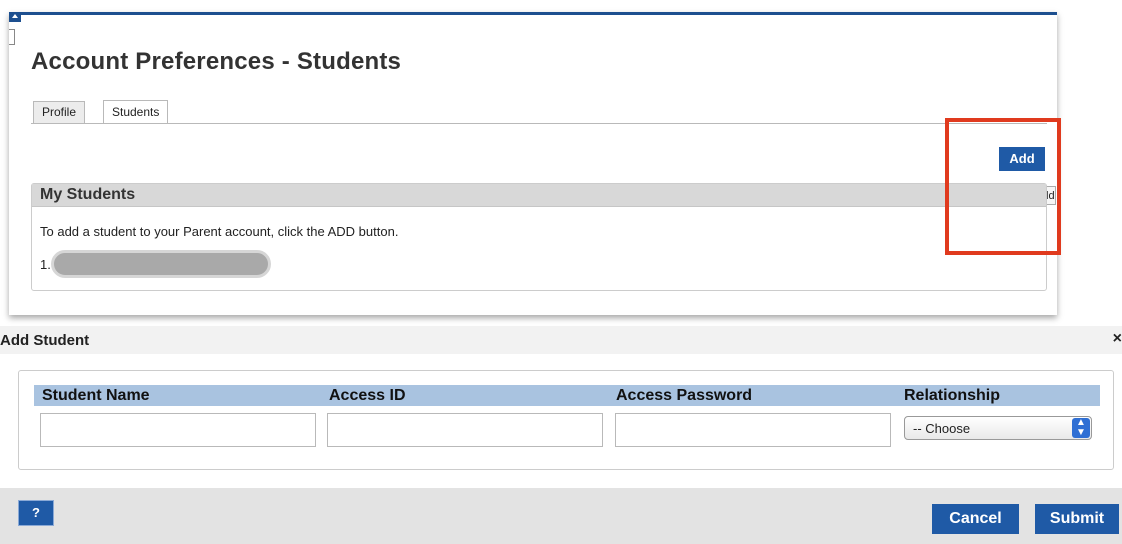 This screenshot has height=544, width=1122. What do you see at coordinates (465, 430) in the screenshot?
I see `access-id-field` at bounding box center [465, 430].